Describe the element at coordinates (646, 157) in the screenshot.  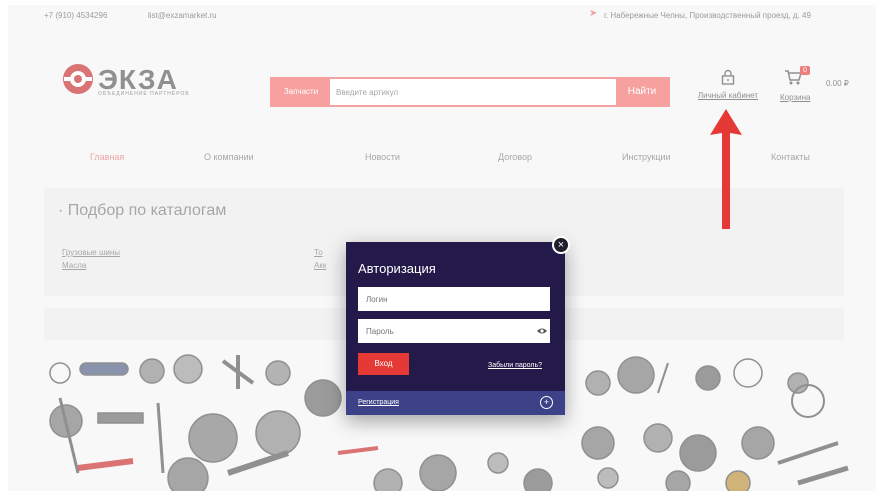
I see `nav-item-instructions: Инструкции` at that location.